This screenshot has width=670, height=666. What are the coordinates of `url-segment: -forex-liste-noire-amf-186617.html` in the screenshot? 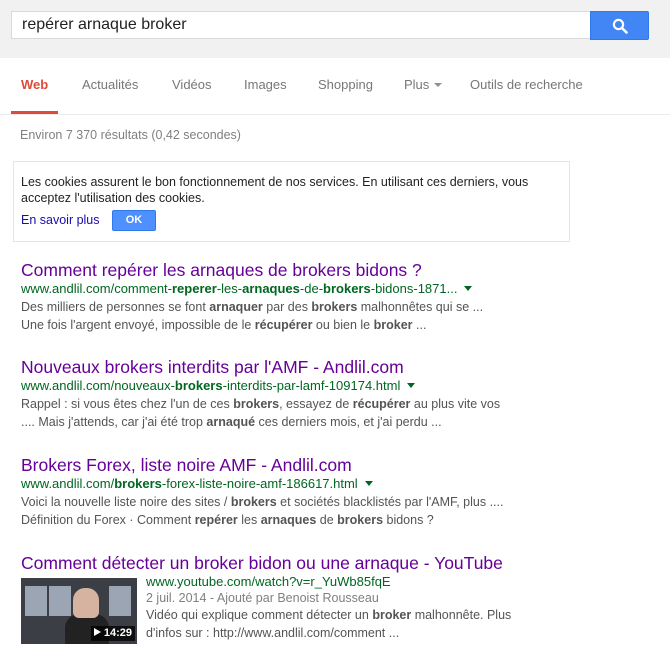 It's located at (259, 483).